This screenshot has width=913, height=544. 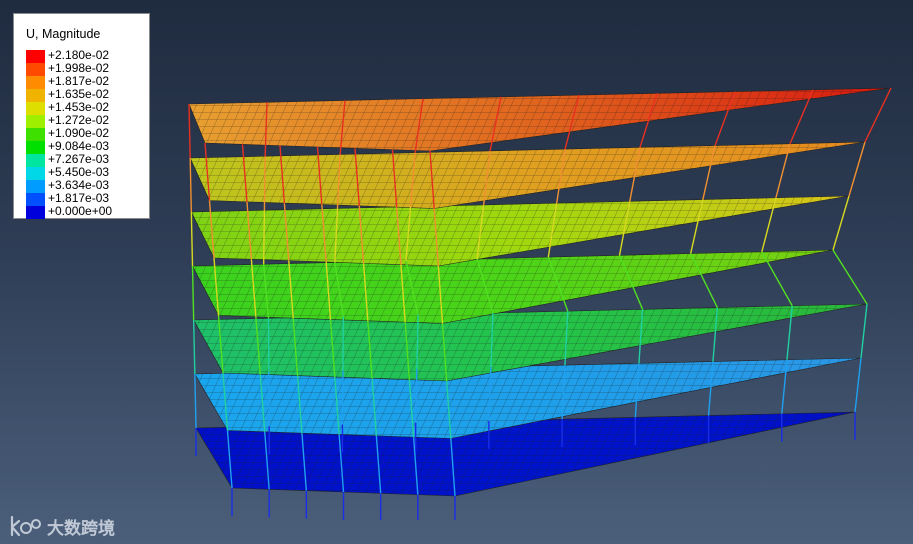 I want to click on watermark-text: 大数跨境, so click(x=81, y=528).